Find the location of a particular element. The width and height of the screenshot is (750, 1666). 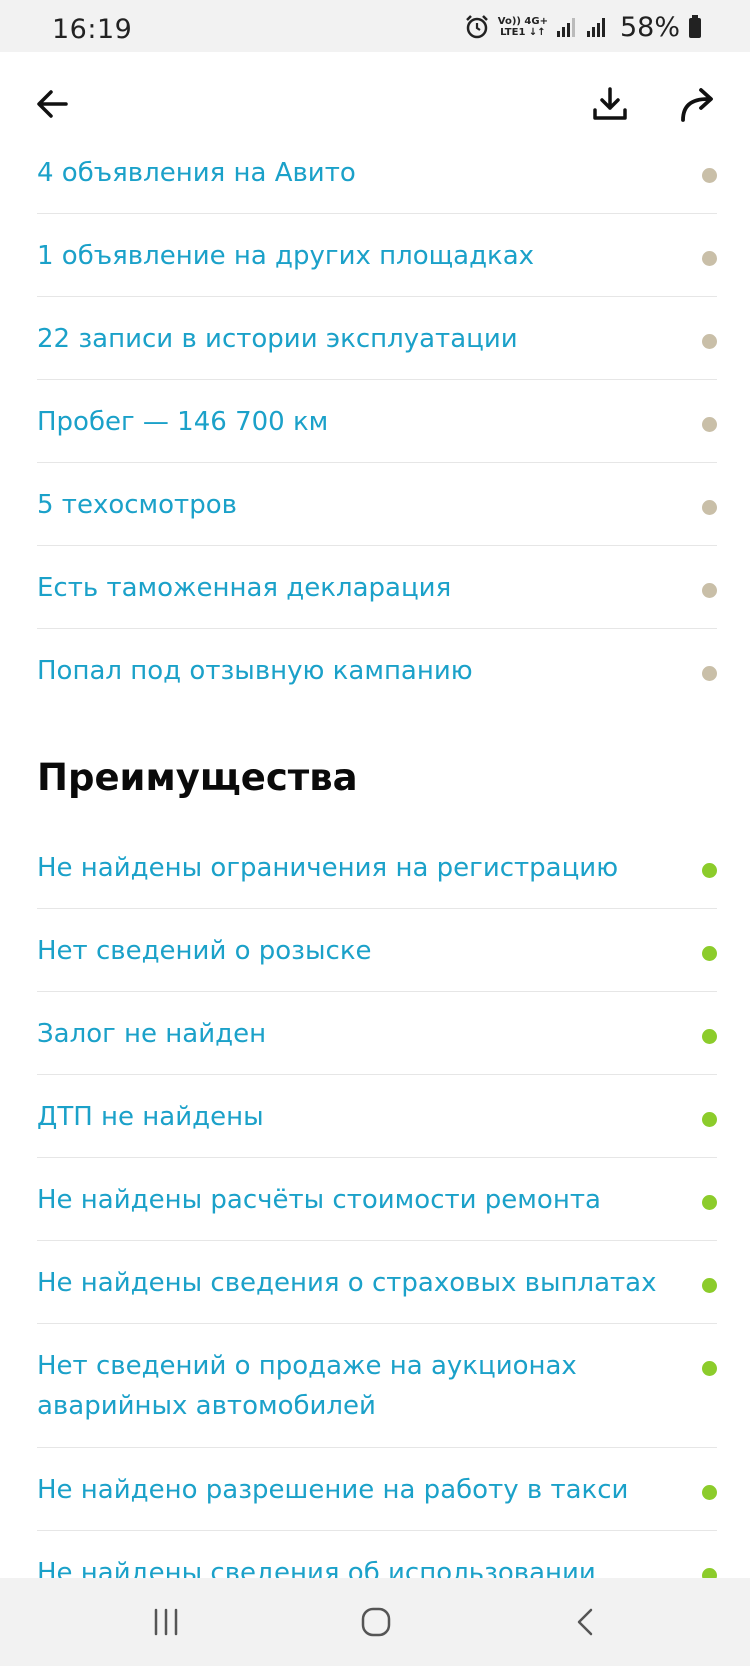

list-item-label: Залог не найден is located at coordinates (152, 1034).